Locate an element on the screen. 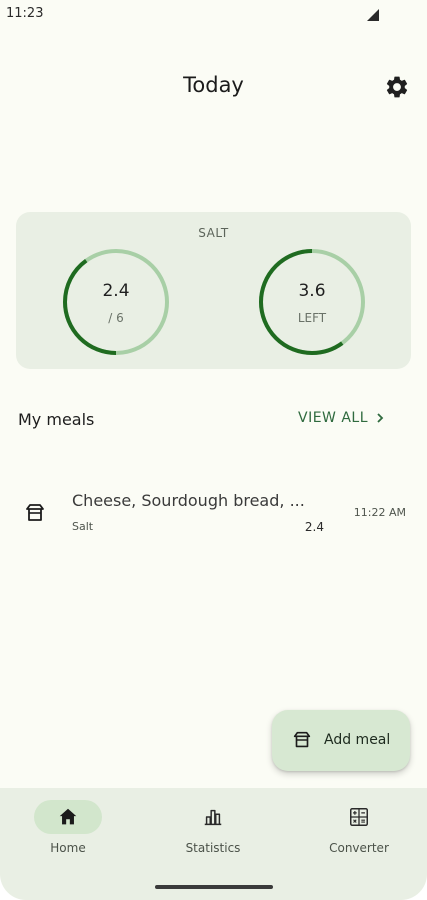 The height and width of the screenshot is (900, 427). meal-salt-amount: 2.4 is located at coordinates (314, 527).